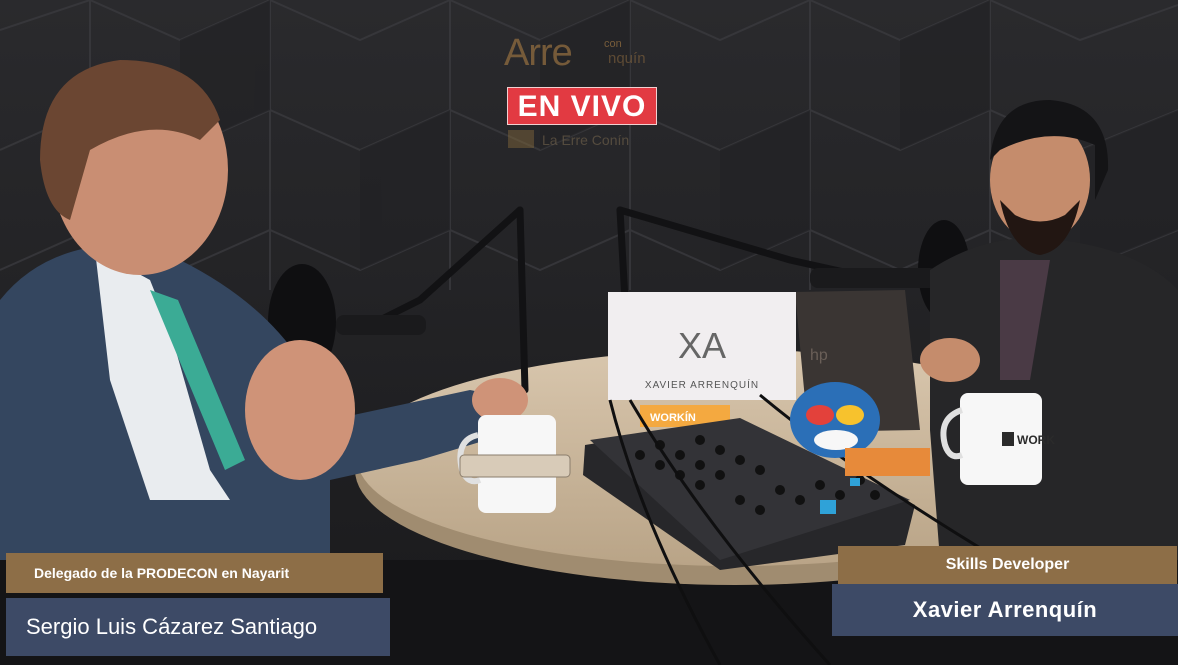 Image resolution: width=1178 pixels, height=665 pixels. What do you see at coordinates (538, 53) in the screenshot?
I see `logo-main-text: Arre` at bounding box center [538, 53].